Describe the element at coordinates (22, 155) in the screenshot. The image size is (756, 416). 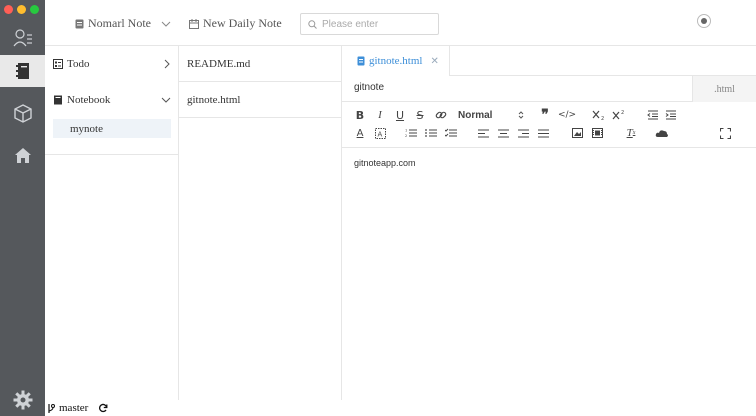
I see `home-icon` at that location.